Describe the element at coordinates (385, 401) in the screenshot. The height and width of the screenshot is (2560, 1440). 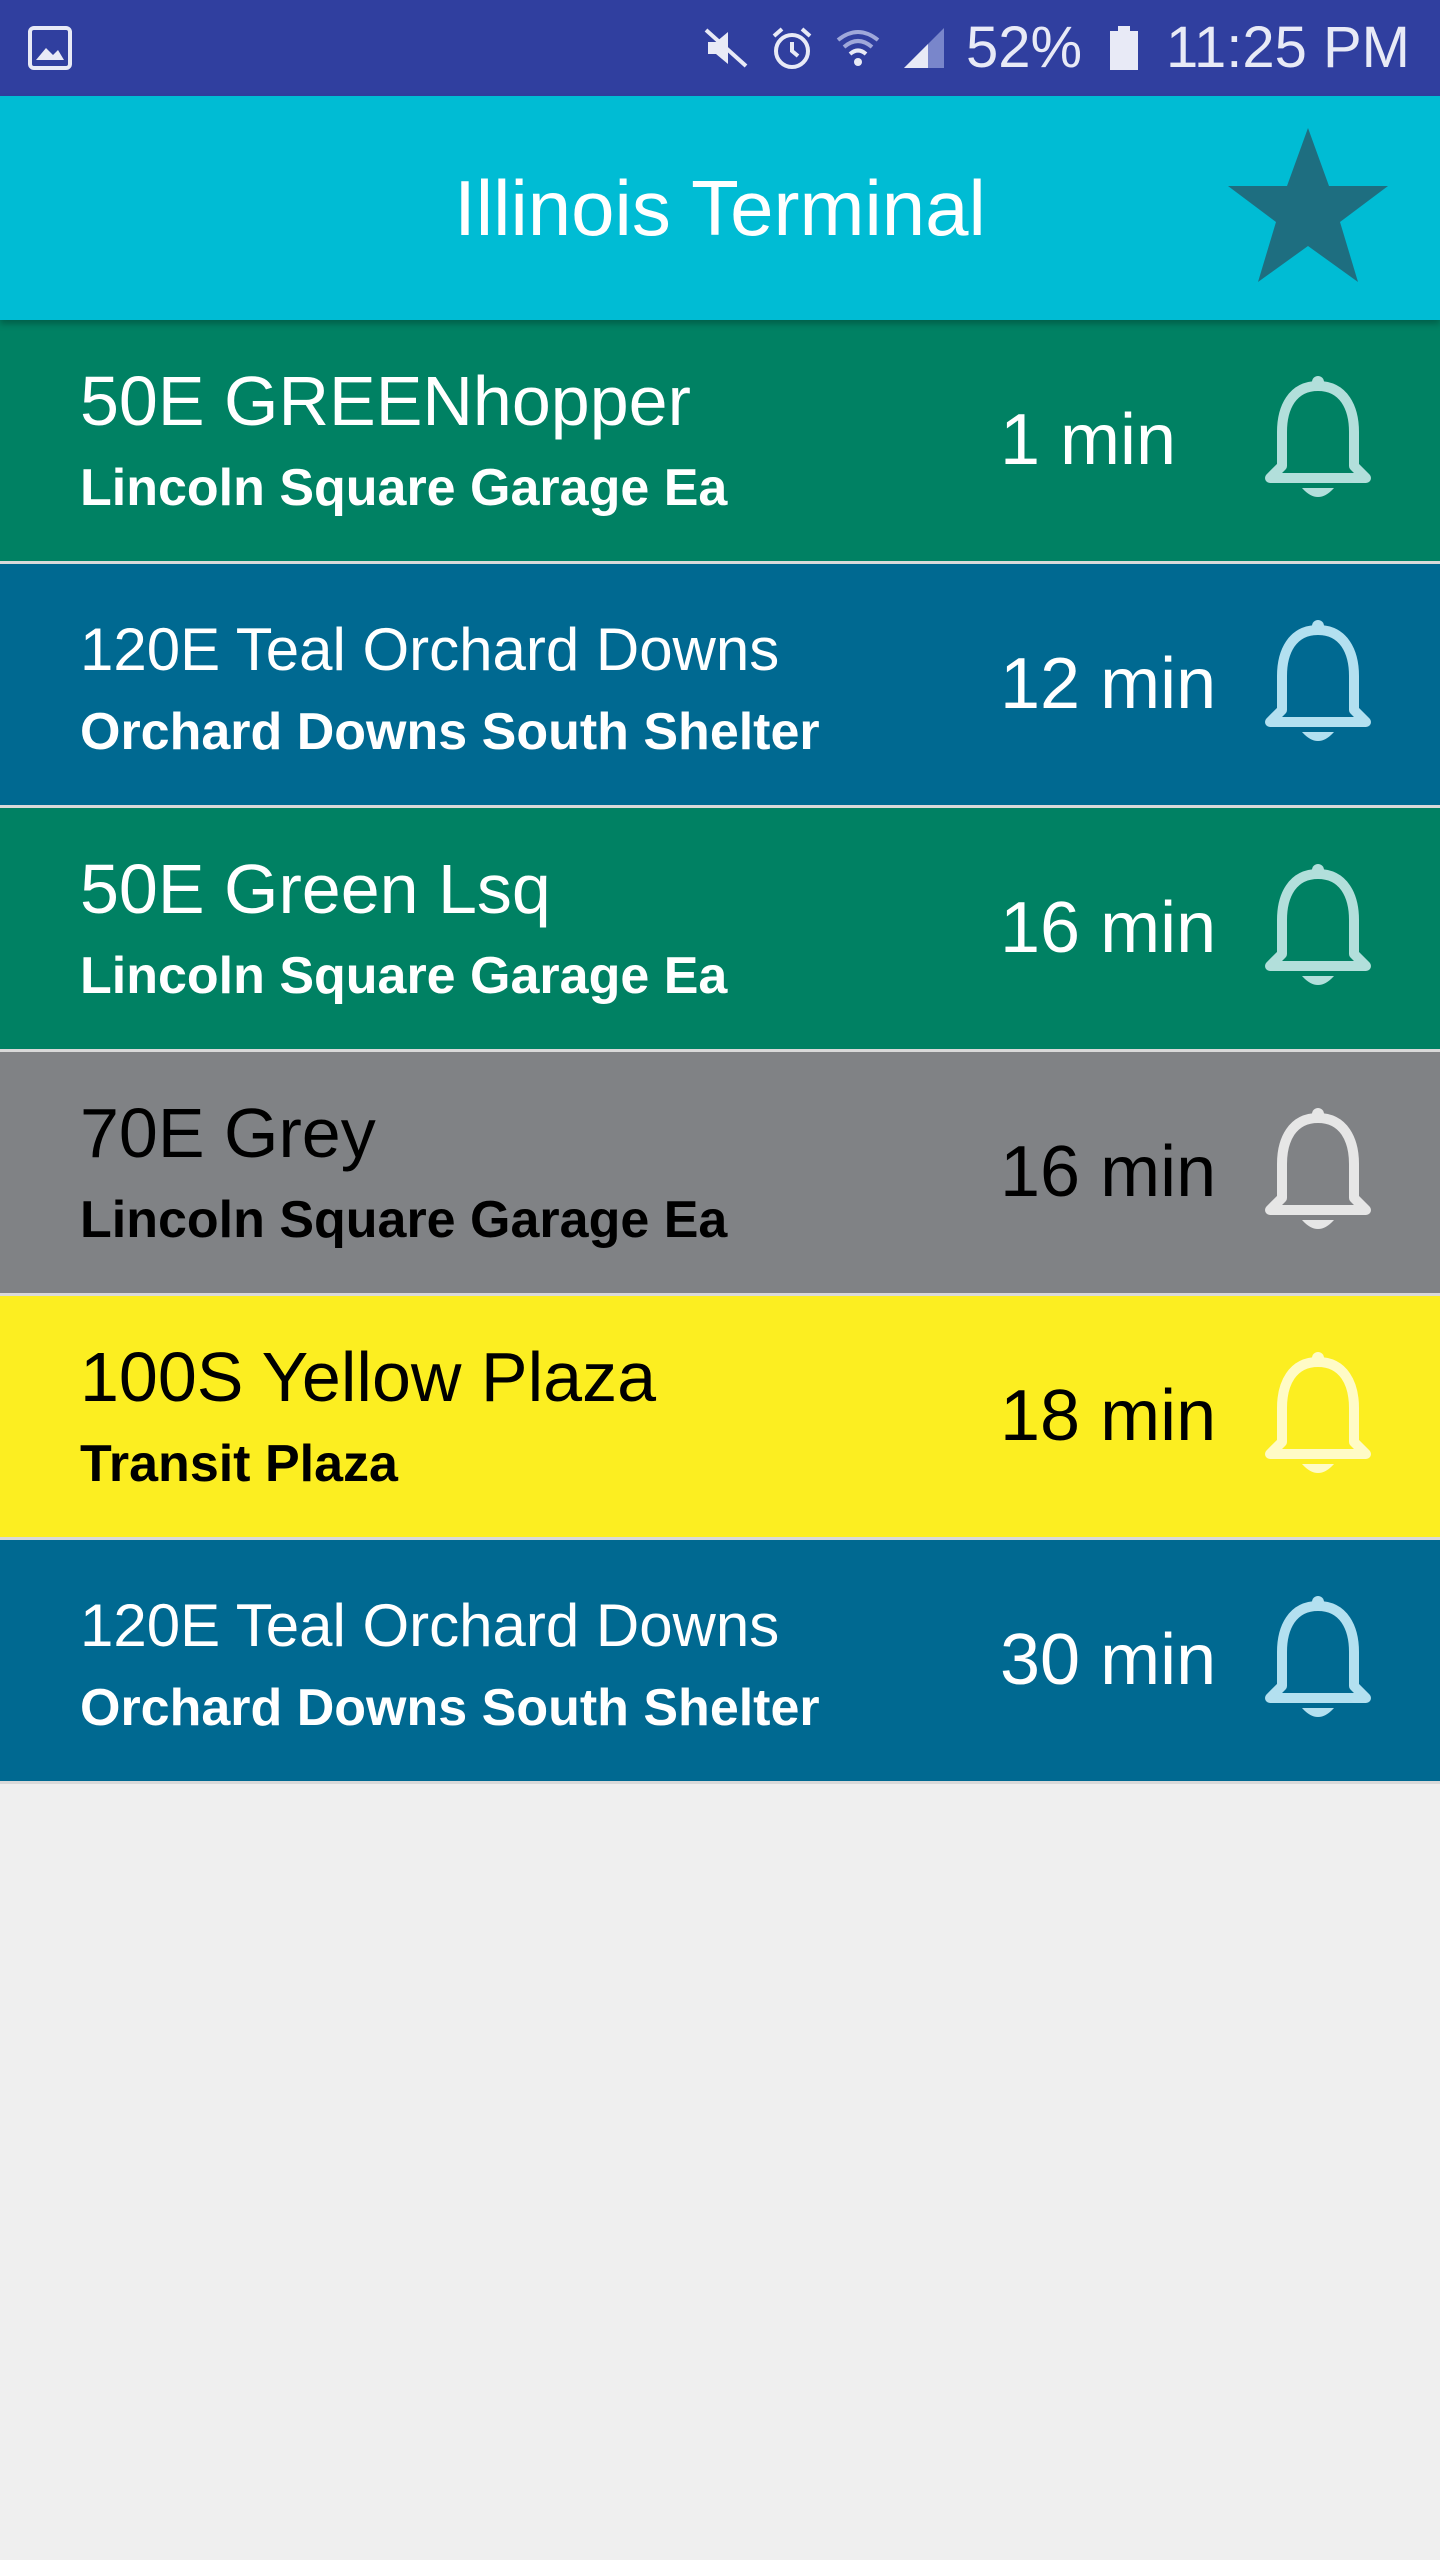
I see `route-name: 50E GREENhopper` at that location.